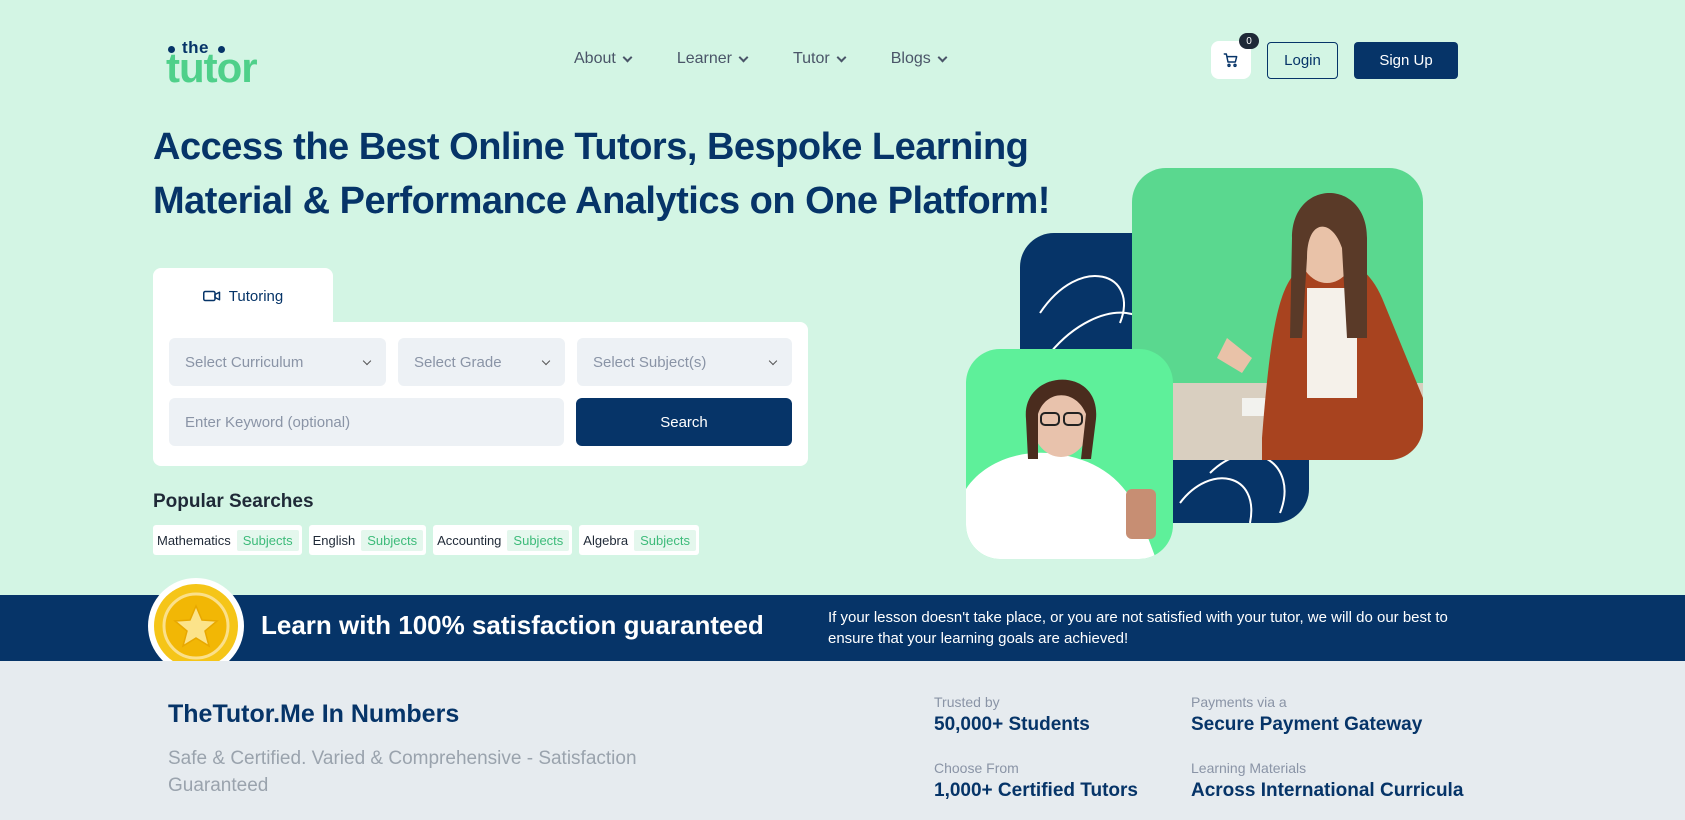  Describe the element at coordinates (684, 422) in the screenshot. I see `search-button: Search` at that location.